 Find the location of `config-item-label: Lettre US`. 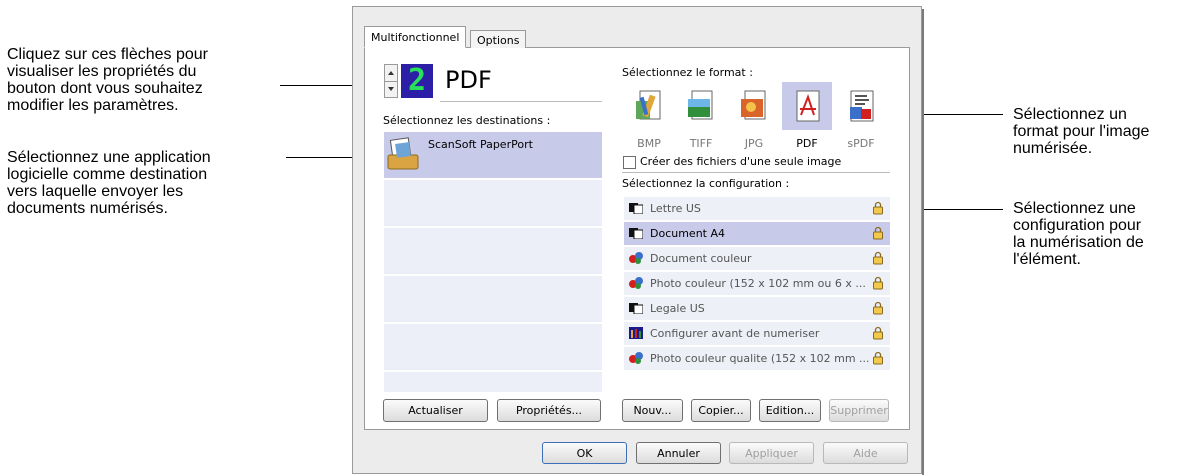

config-item-label: Lettre US is located at coordinates (675, 208).